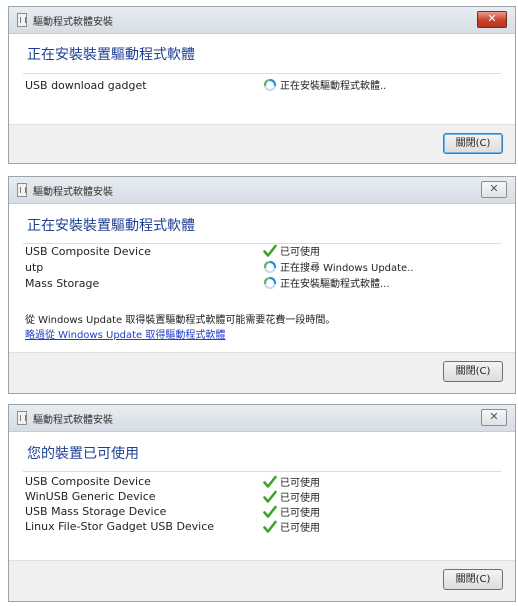 The width and height of the screenshot is (518, 606). Describe the element at coordinates (83, 454) in the screenshot. I see `page-heading: 您的裝置已可使用` at that location.